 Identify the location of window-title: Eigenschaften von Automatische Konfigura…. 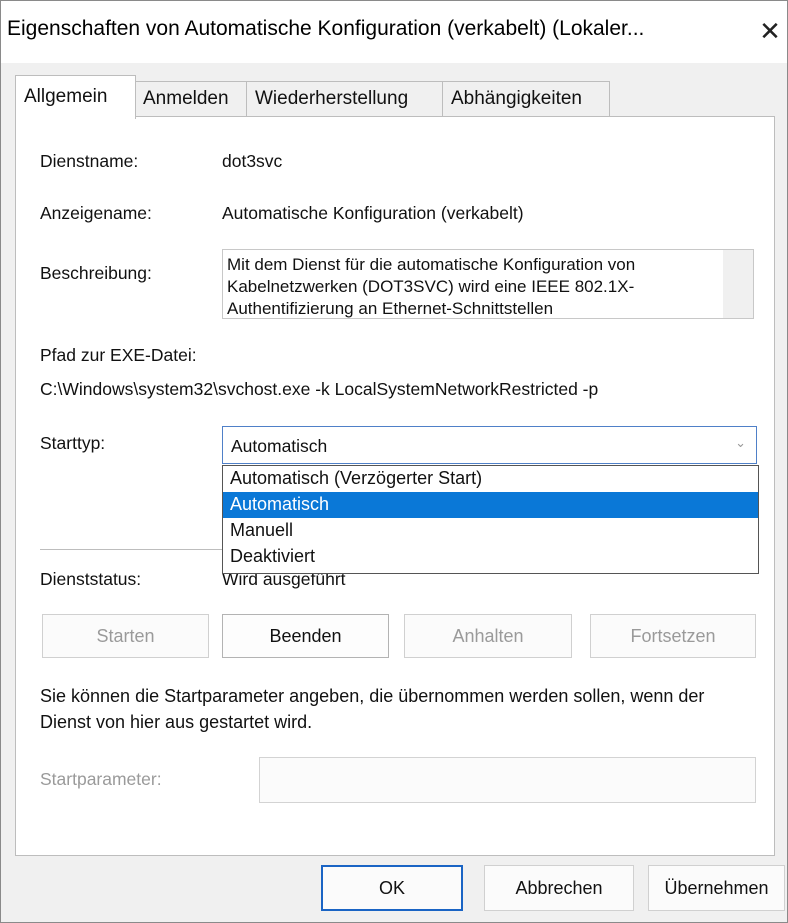
(326, 28).